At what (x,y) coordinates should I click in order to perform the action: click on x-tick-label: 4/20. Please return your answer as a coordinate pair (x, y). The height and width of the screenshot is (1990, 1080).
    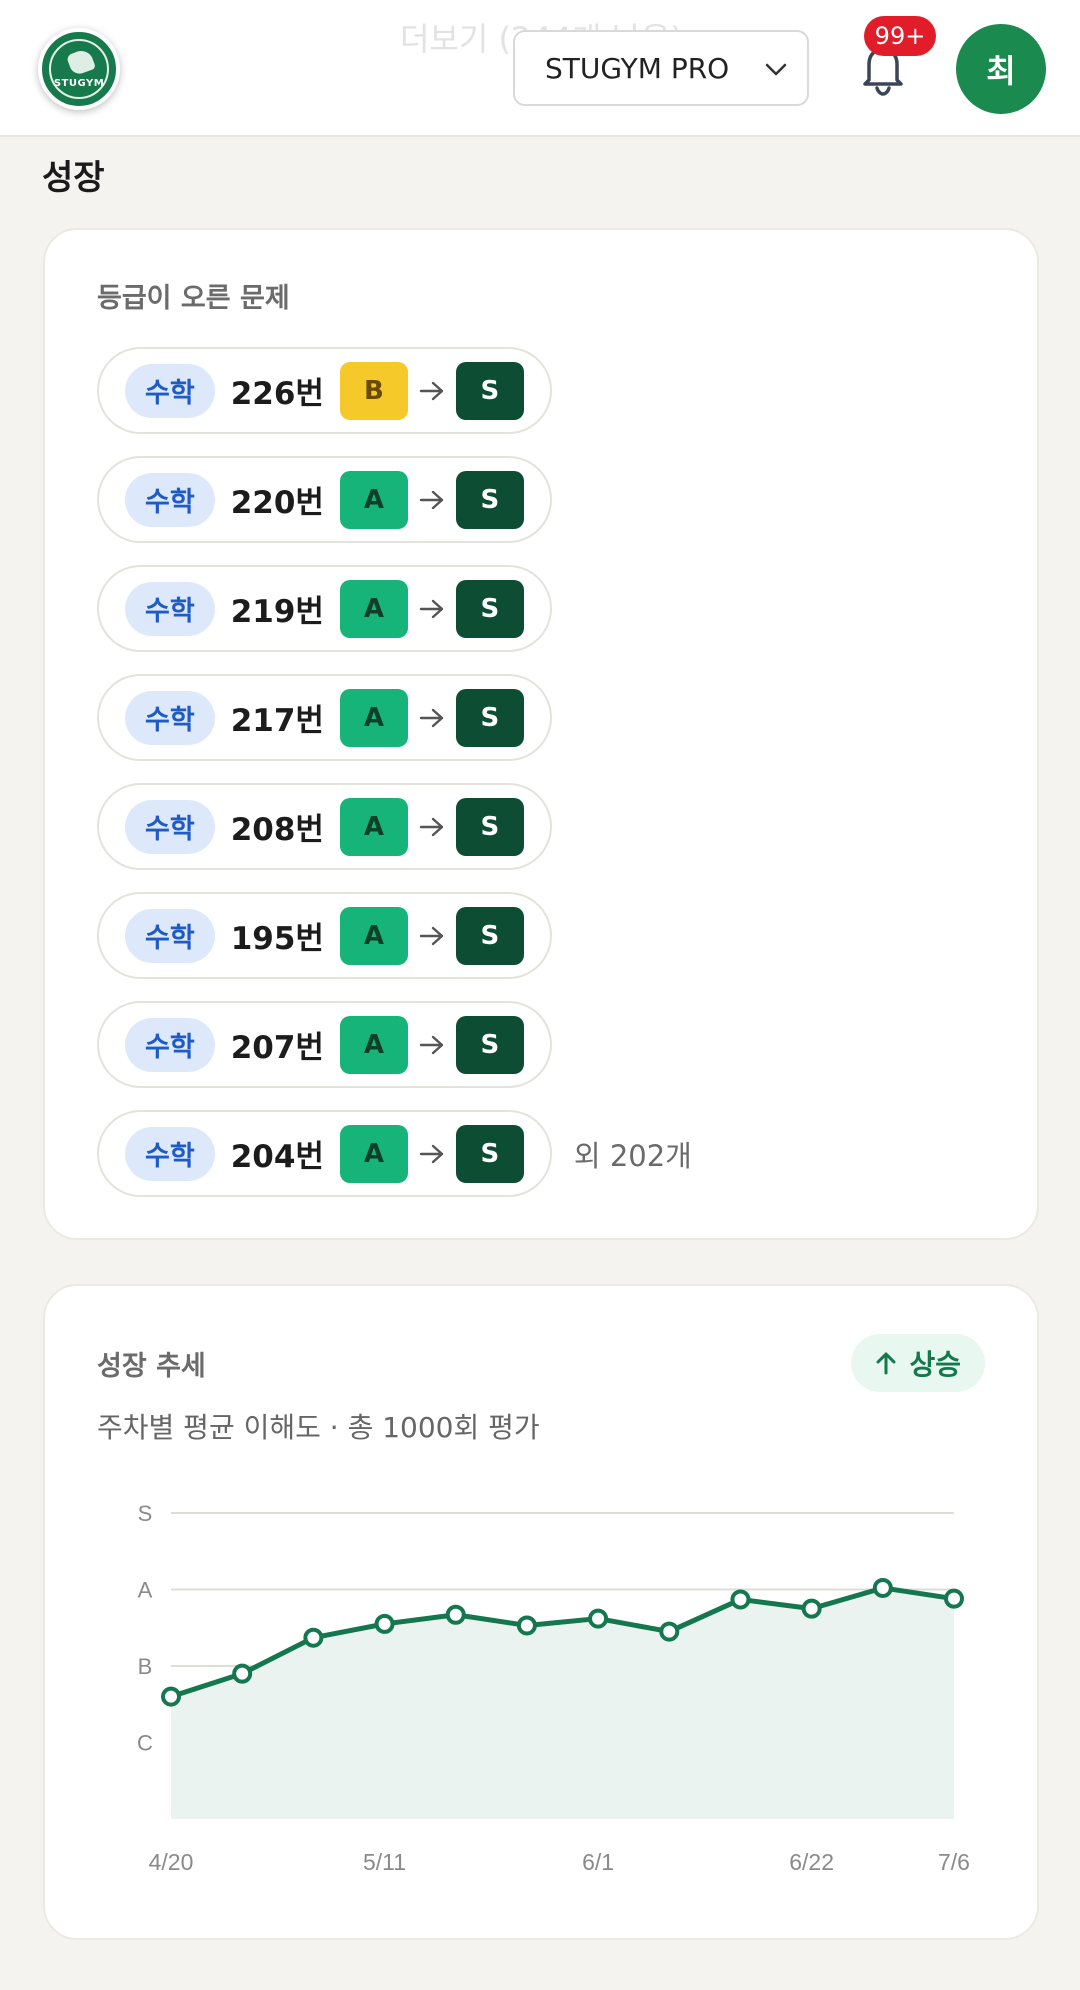
    Looking at the image, I should click on (171, 1862).